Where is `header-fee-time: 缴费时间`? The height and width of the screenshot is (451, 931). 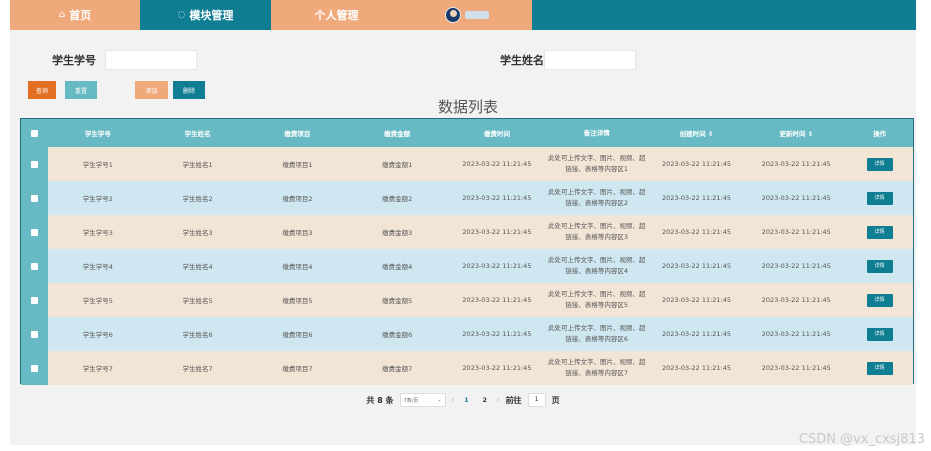
header-fee-time: 缴费时间 is located at coordinates (496, 134).